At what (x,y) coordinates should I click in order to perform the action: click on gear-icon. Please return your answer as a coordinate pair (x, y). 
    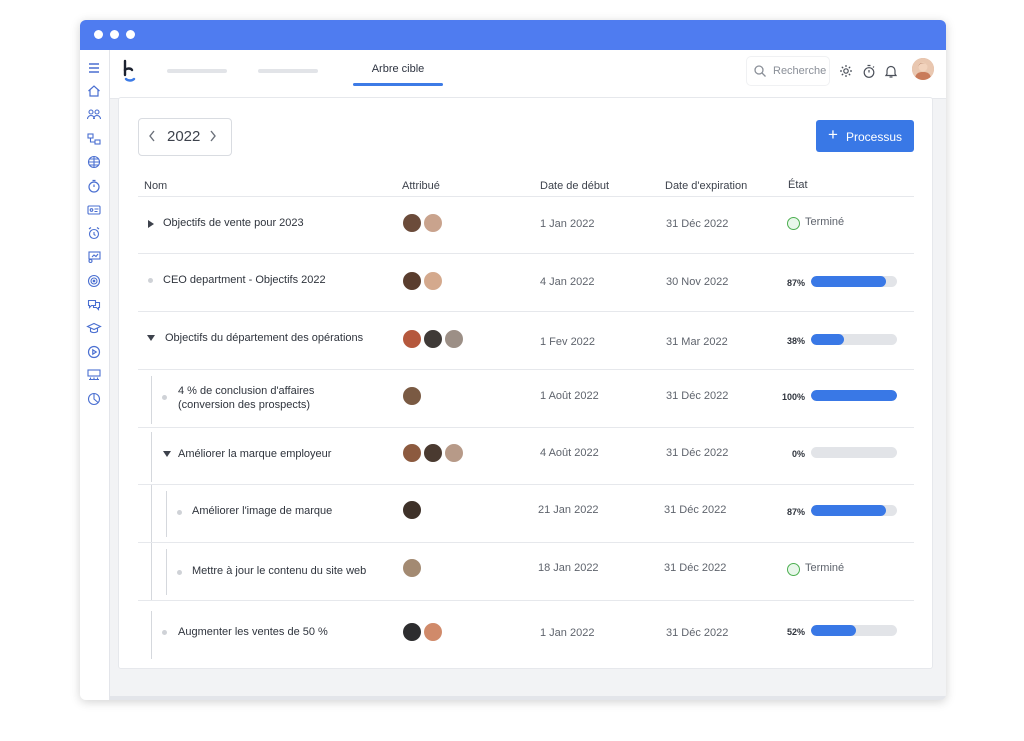
    Looking at the image, I should click on (846, 71).